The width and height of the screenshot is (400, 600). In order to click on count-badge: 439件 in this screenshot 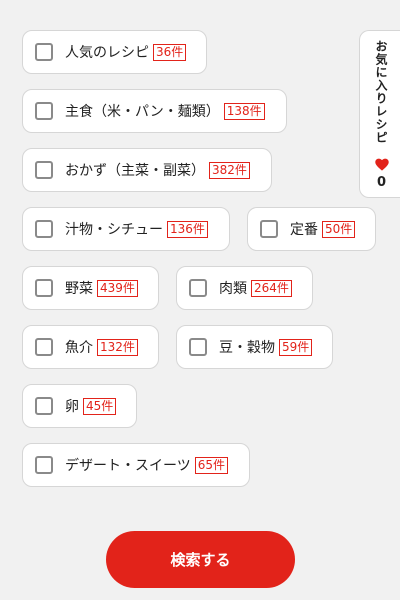, I will do `click(117, 288)`.